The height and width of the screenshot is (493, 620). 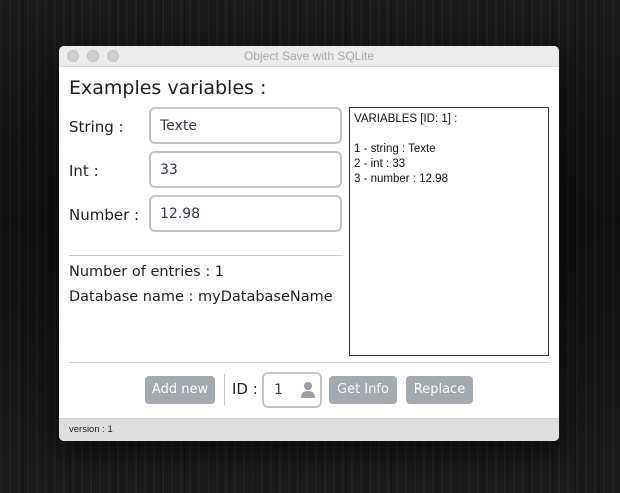 What do you see at coordinates (363, 390) in the screenshot?
I see `get-info-button: Get Info` at bounding box center [363, 390].